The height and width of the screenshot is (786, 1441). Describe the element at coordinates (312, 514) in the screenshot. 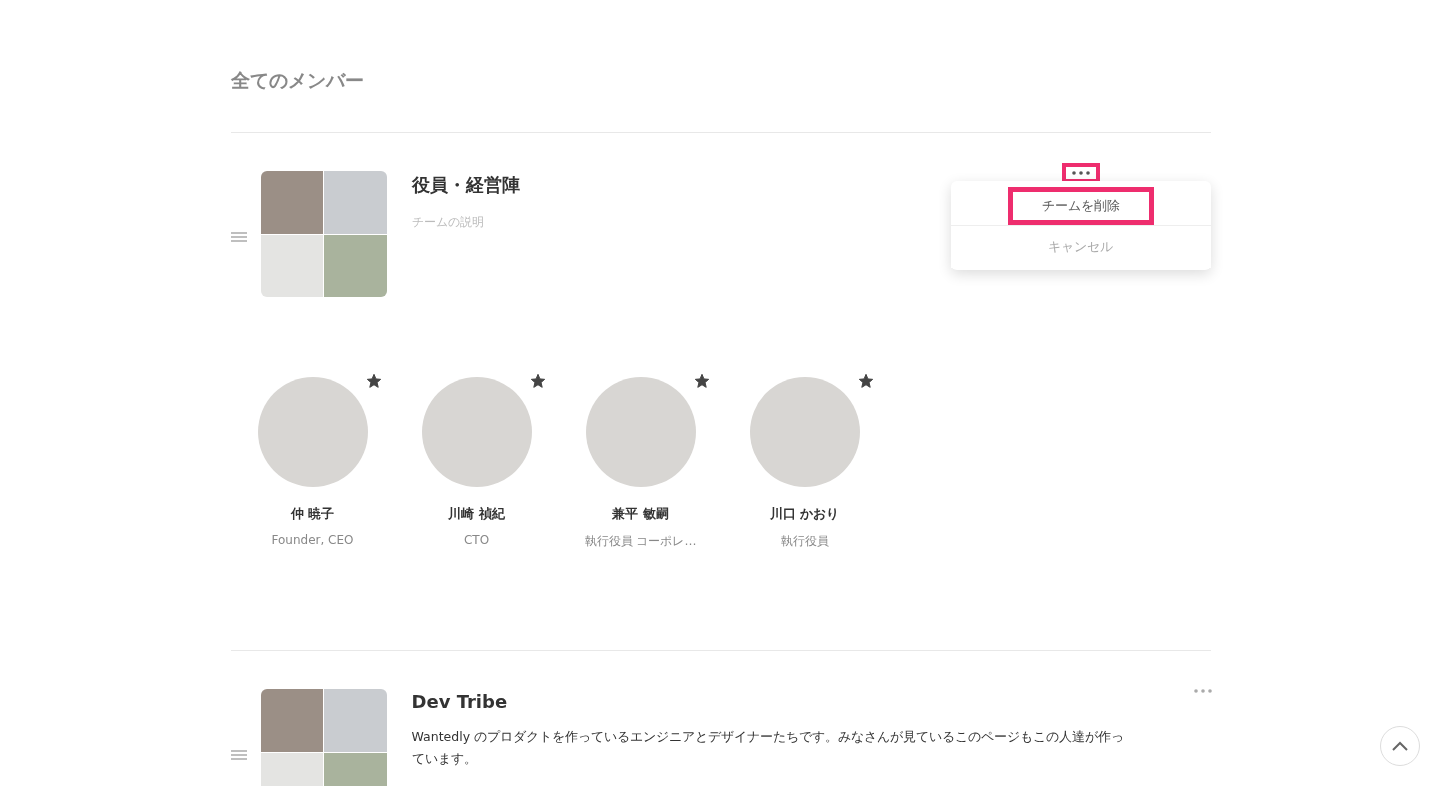

I see `member-name: 仲 暁子` at that location.